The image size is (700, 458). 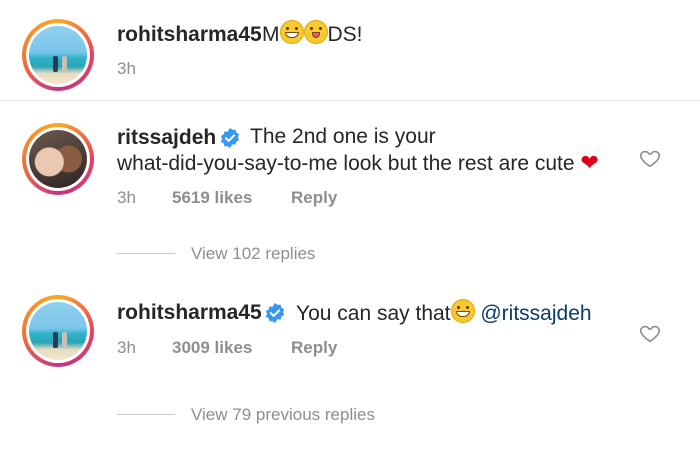 What do you see at coordinates (166, 138) in the screenshot?
I see `comment-username: ritssajdeh` at bounding box center [166, 138].